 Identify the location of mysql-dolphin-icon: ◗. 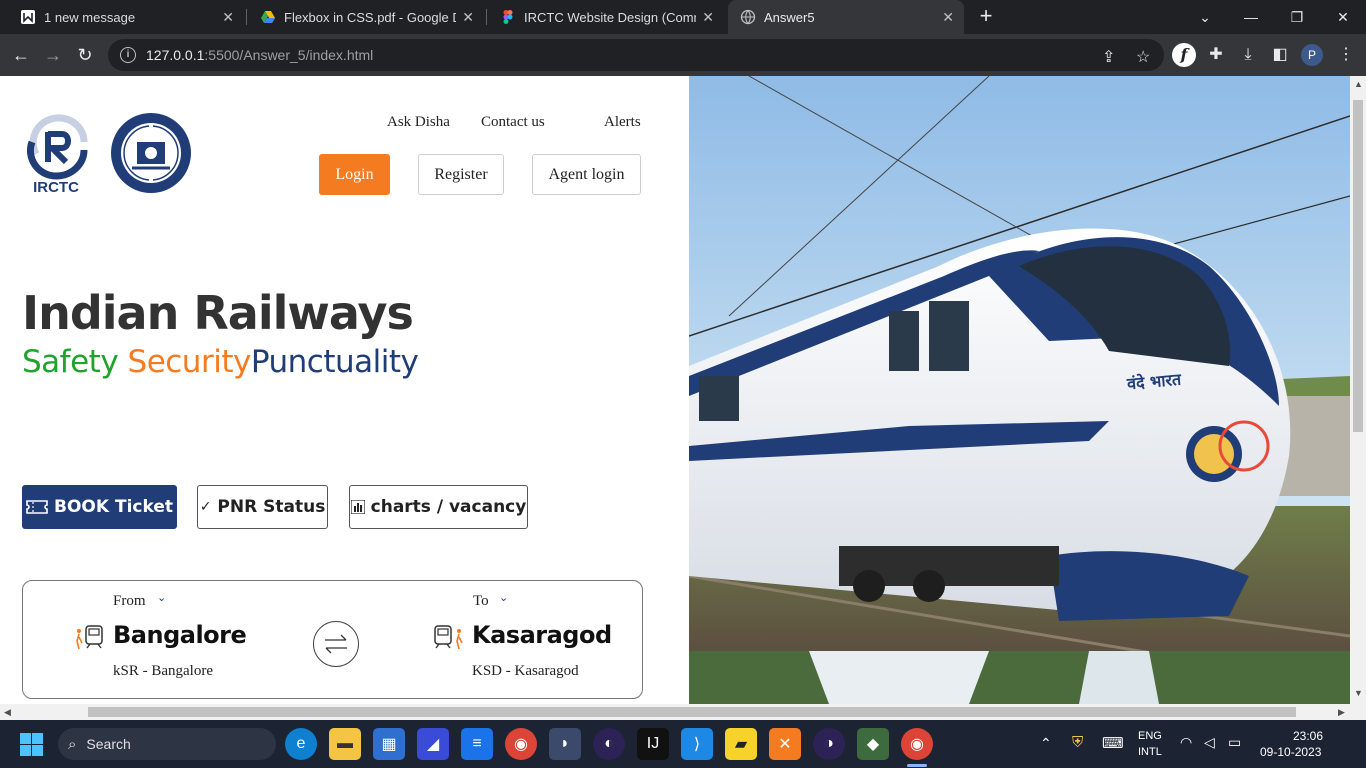
(565, 744).